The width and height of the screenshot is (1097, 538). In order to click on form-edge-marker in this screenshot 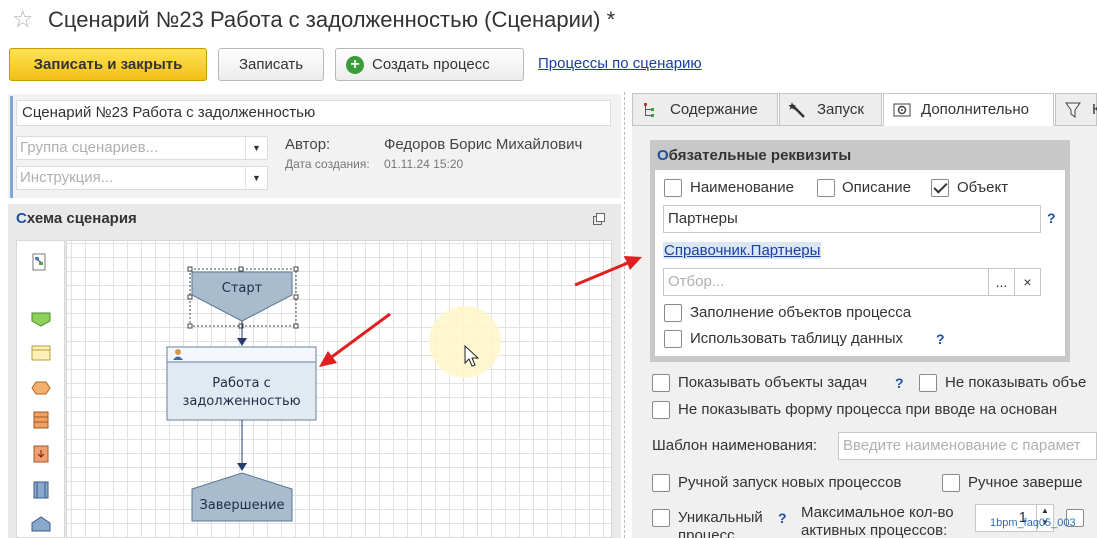, I will do `click(11, 147)`.